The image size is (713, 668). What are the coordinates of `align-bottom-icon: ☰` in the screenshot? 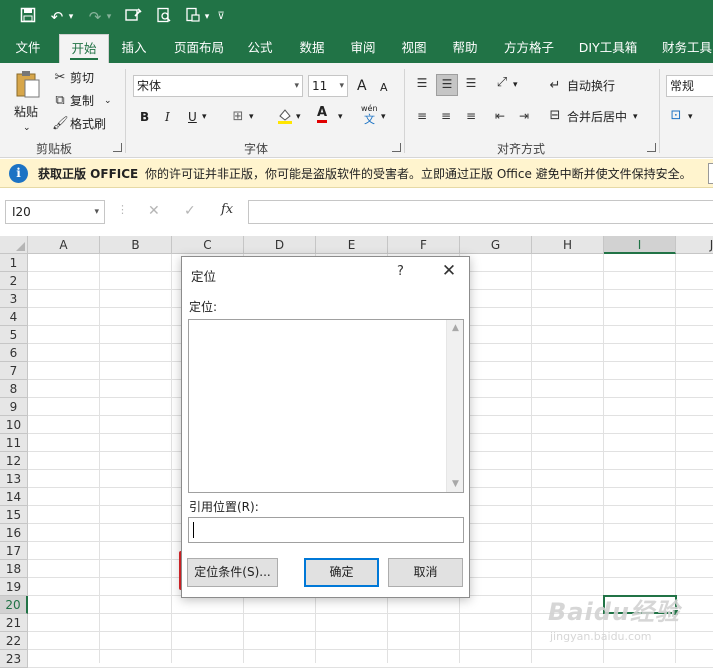 It's located at (471, 83).